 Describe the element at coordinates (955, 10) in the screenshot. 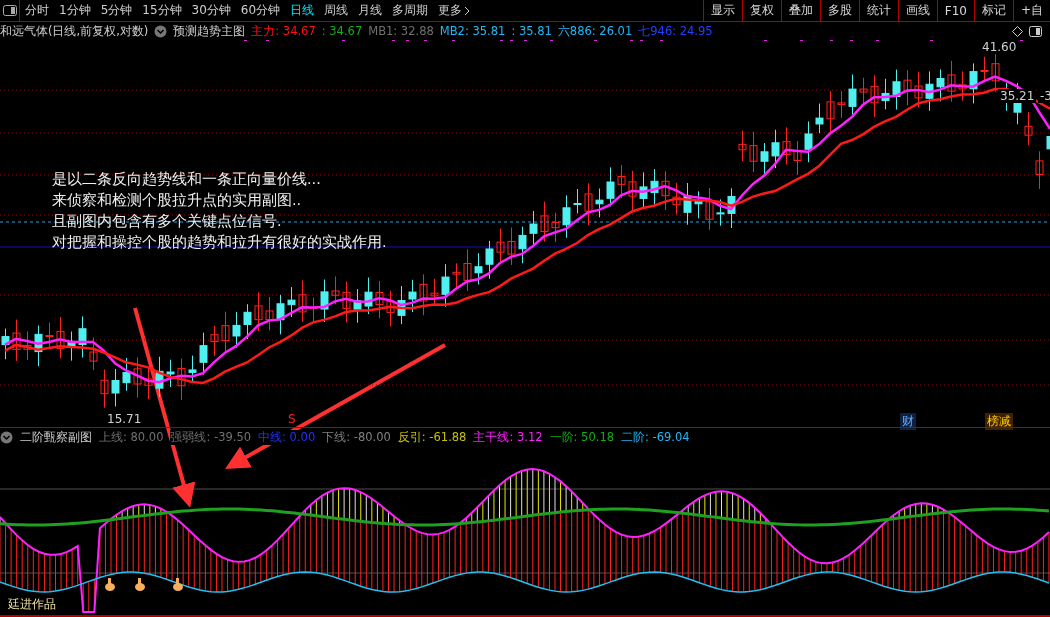

I see `toolbar-button: F10` at that location.